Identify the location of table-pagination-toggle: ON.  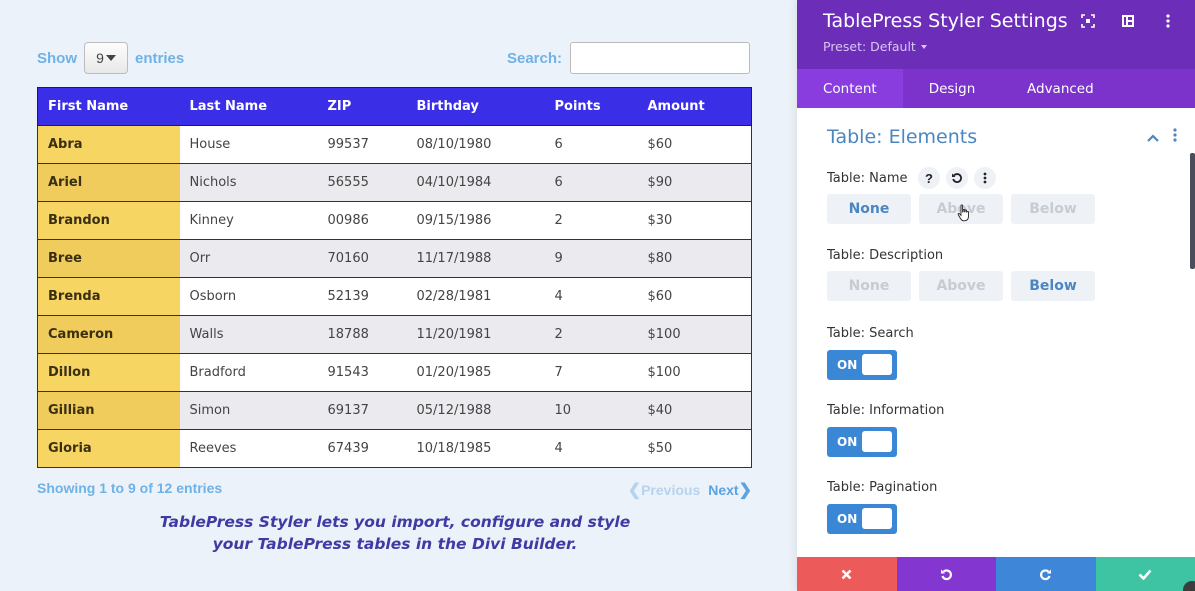
(862, 519).